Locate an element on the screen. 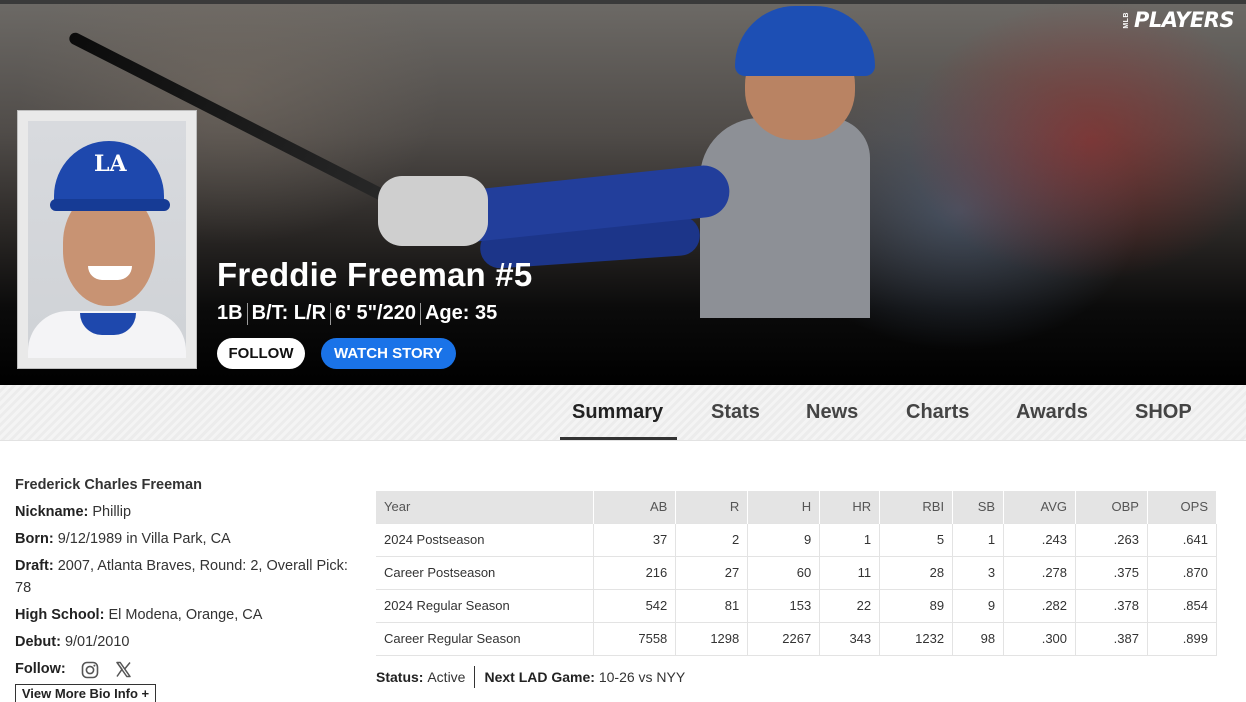 The width and height of the screenshot is (1246, 702). watch-story-button: WATCH STORY is located at coordinates (388, 353).